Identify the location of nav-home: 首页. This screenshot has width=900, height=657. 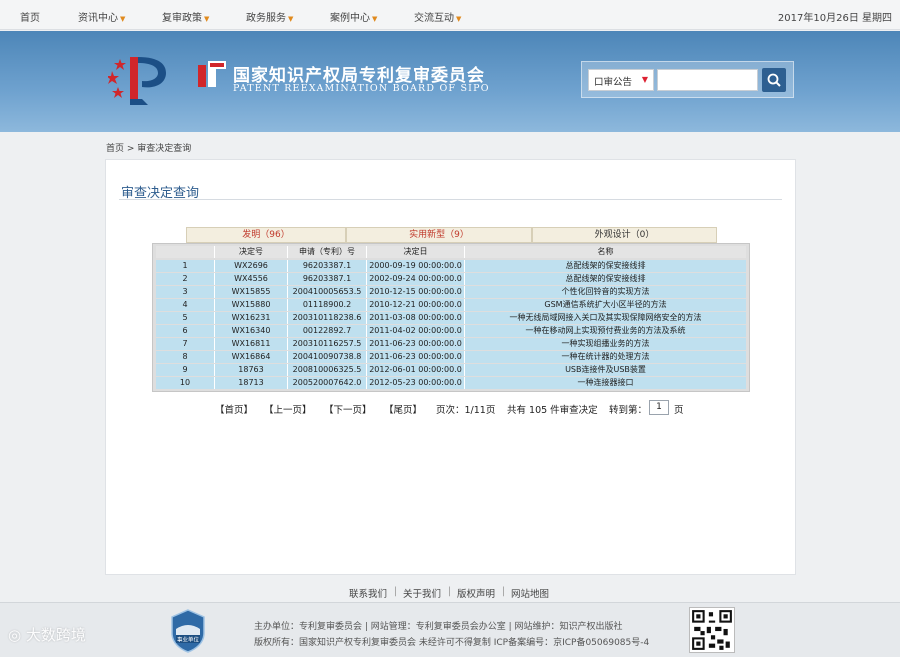
(30, 16).